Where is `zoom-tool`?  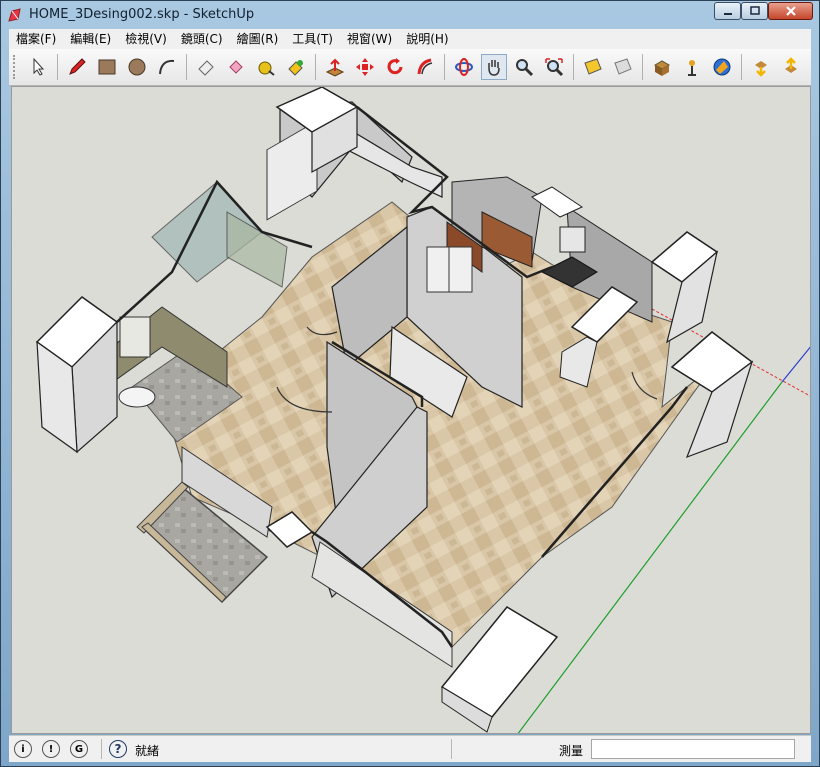
zoom-tool is located at coordinates (524, 67).